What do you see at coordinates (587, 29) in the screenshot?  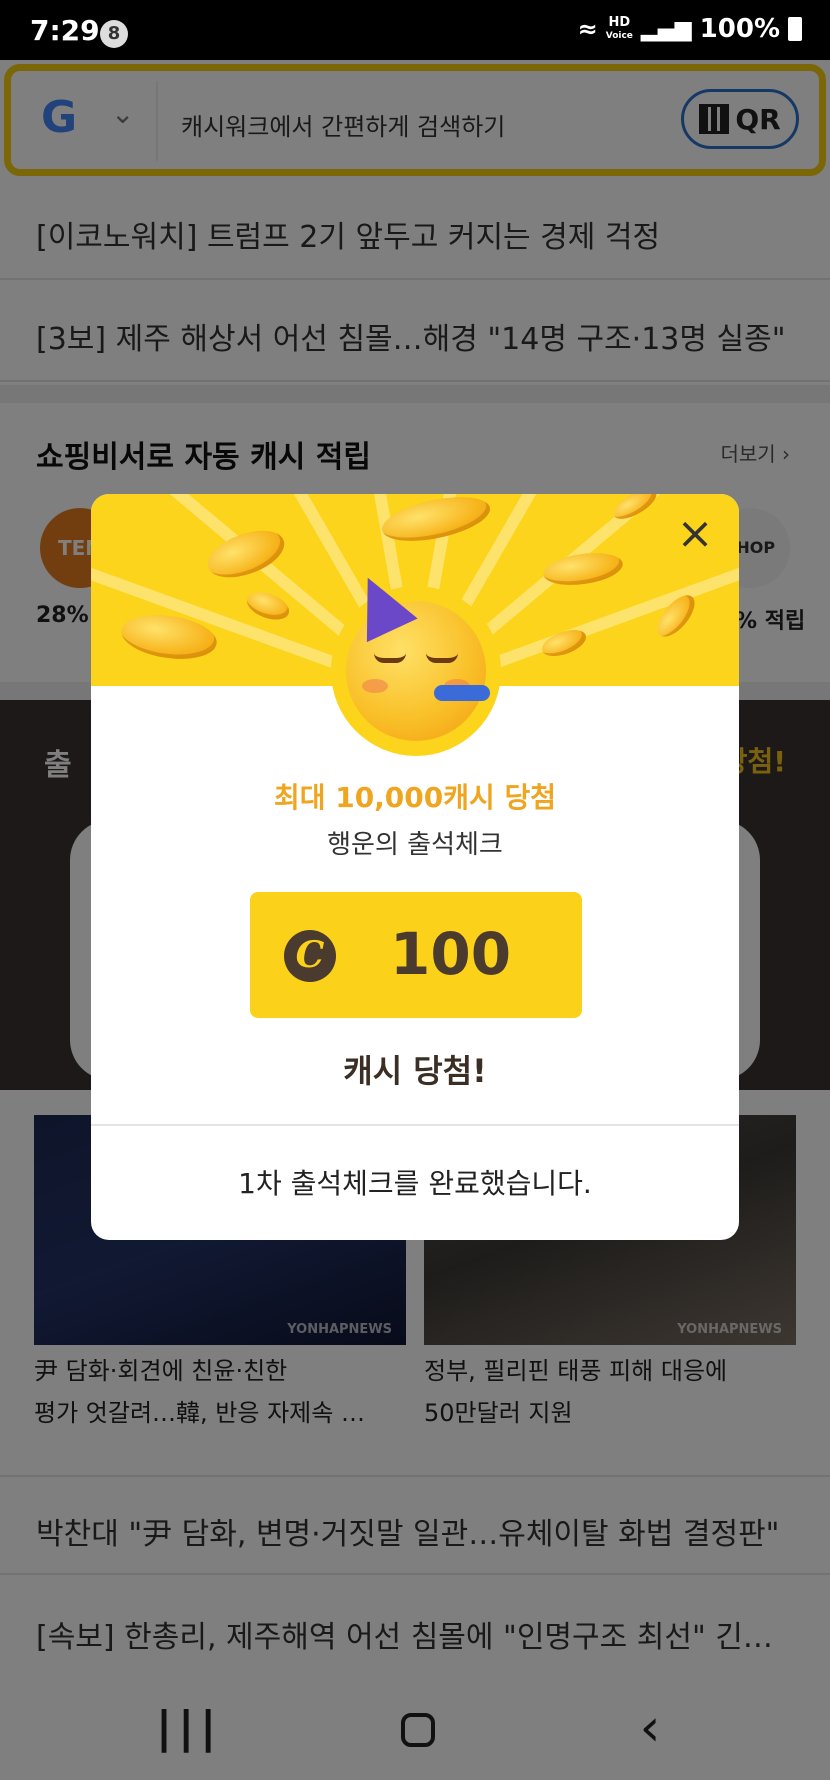 I see `wifi-icon: ≈` at bounding box center [587, 29].